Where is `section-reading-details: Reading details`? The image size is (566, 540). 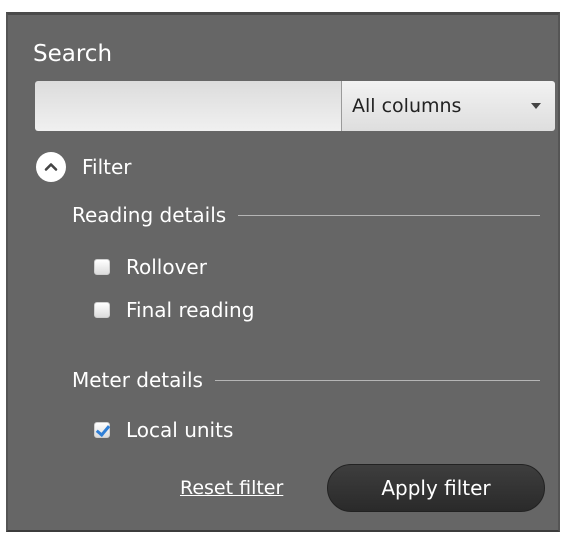 section-reading-details: Reading details is located at coordinates (306, 215).